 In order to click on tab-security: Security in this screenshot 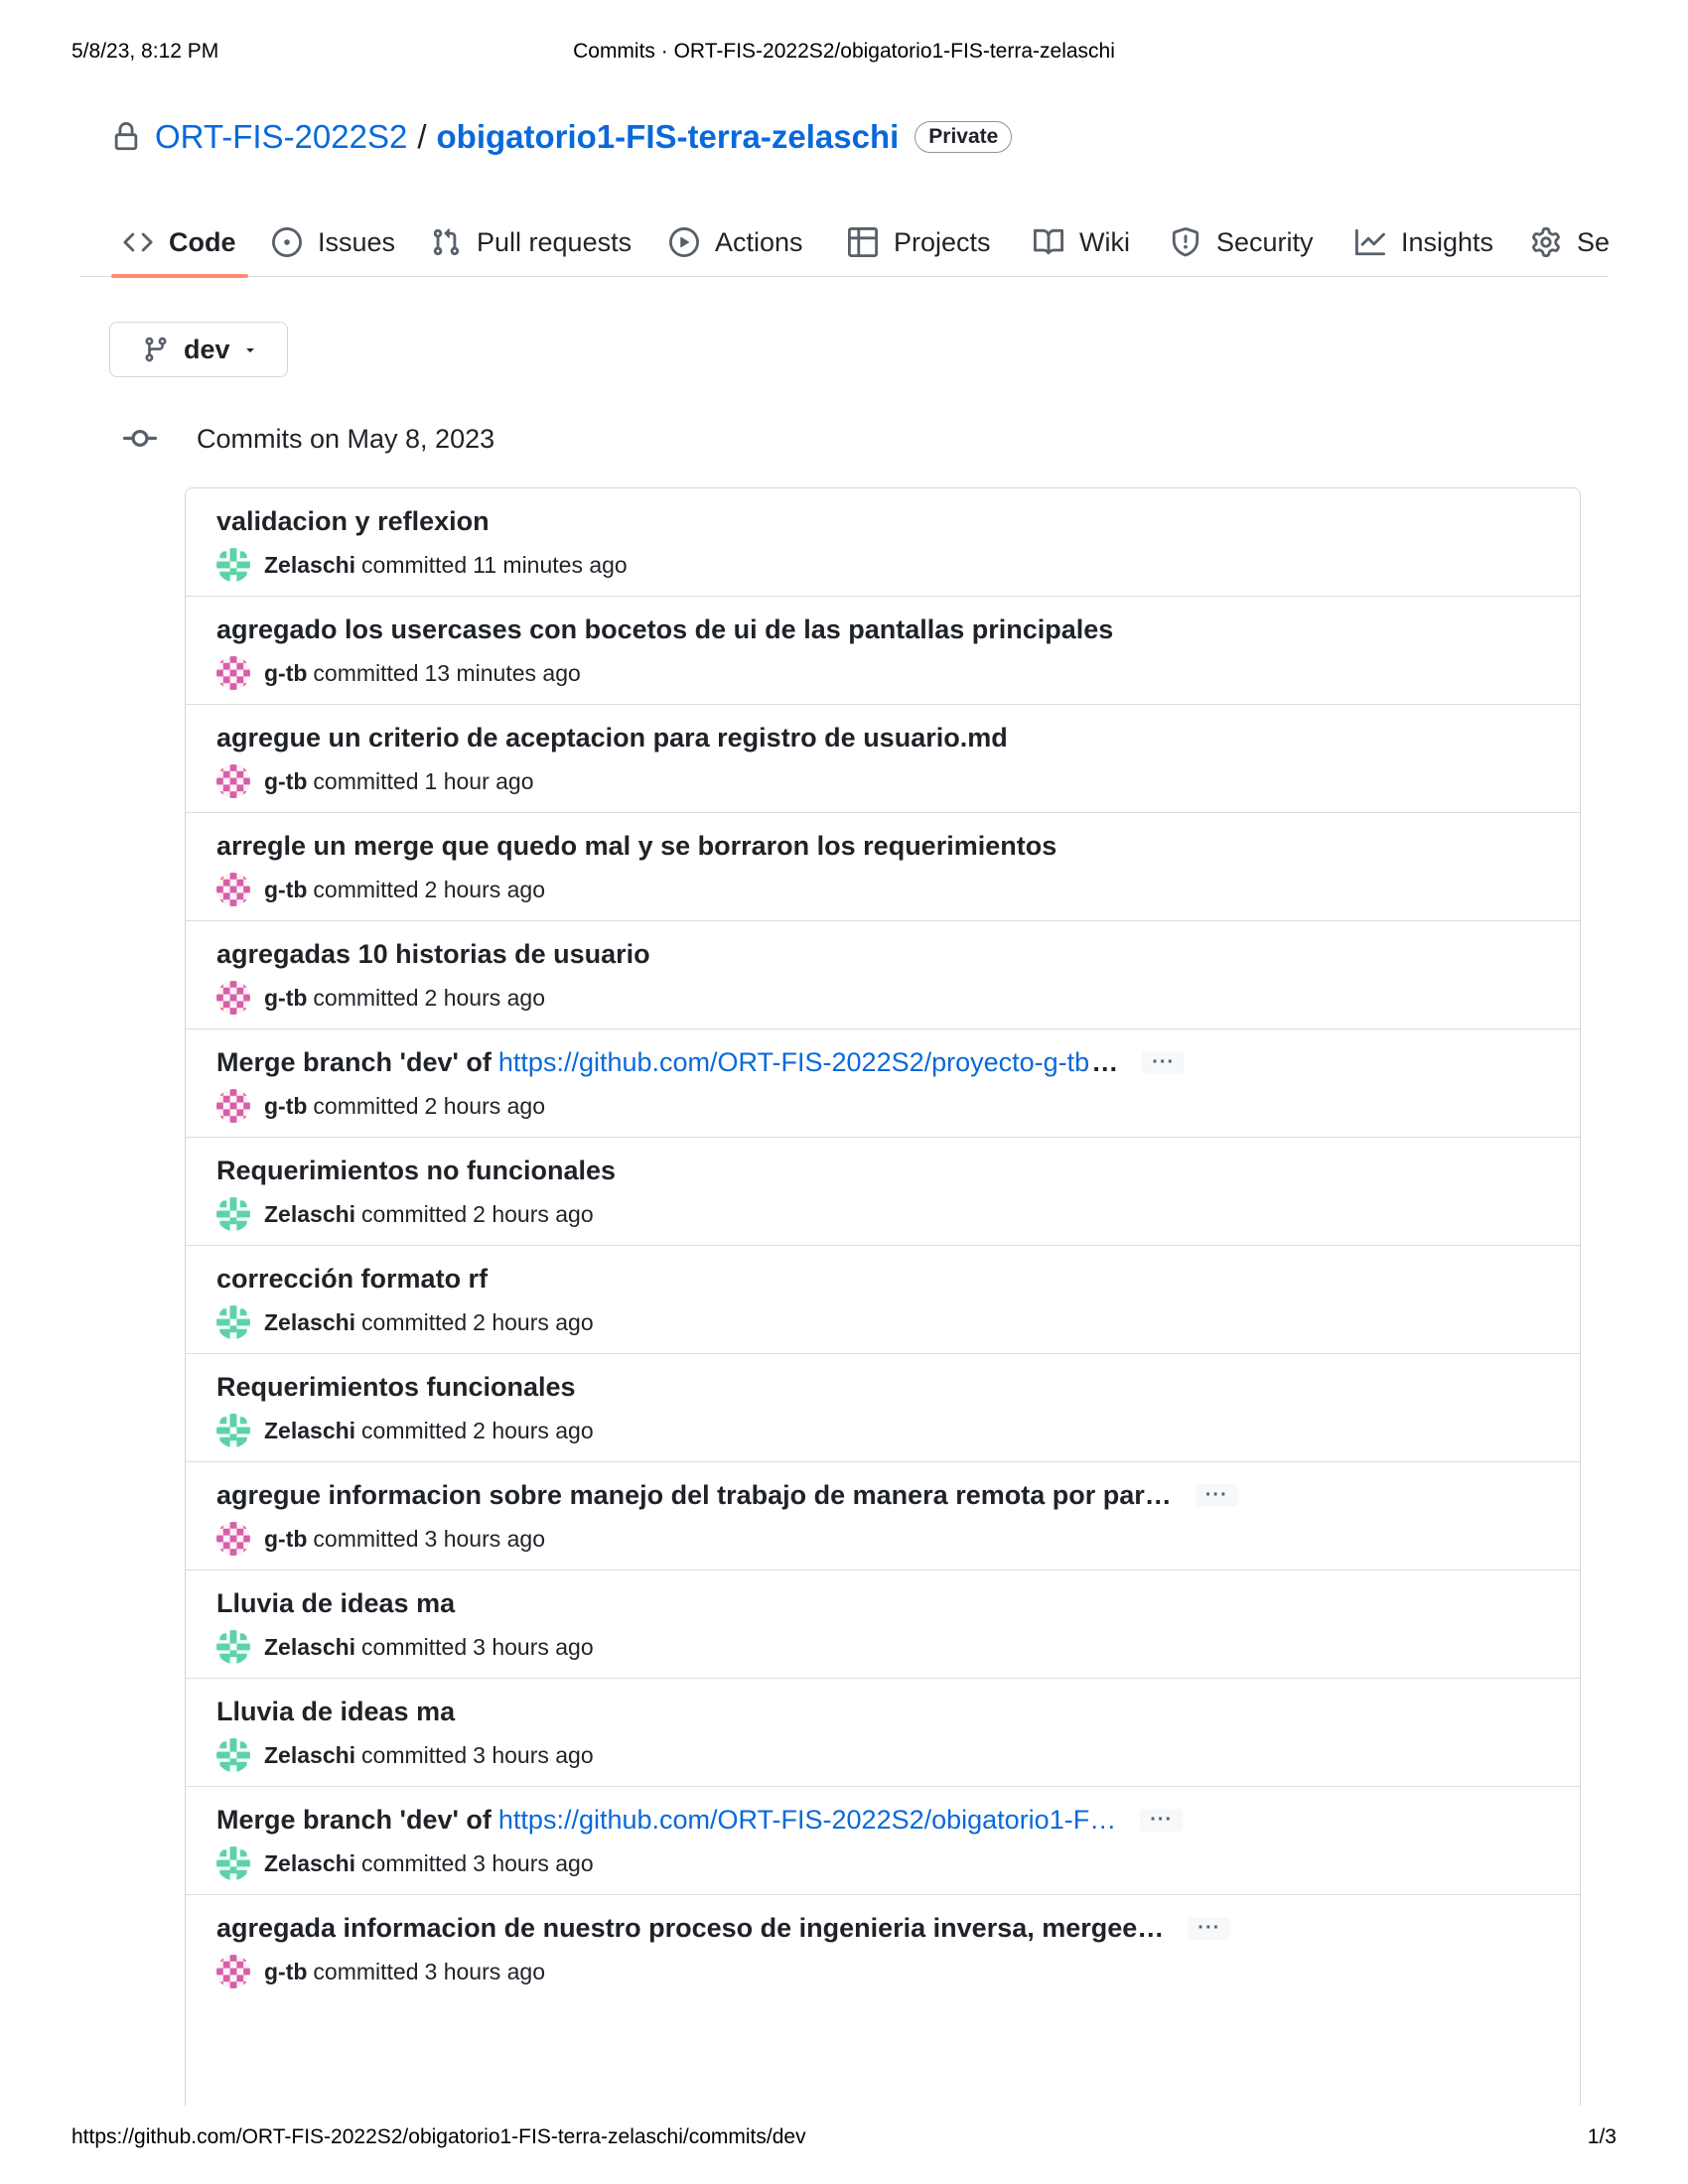, I will do `click(1242, 242)`.